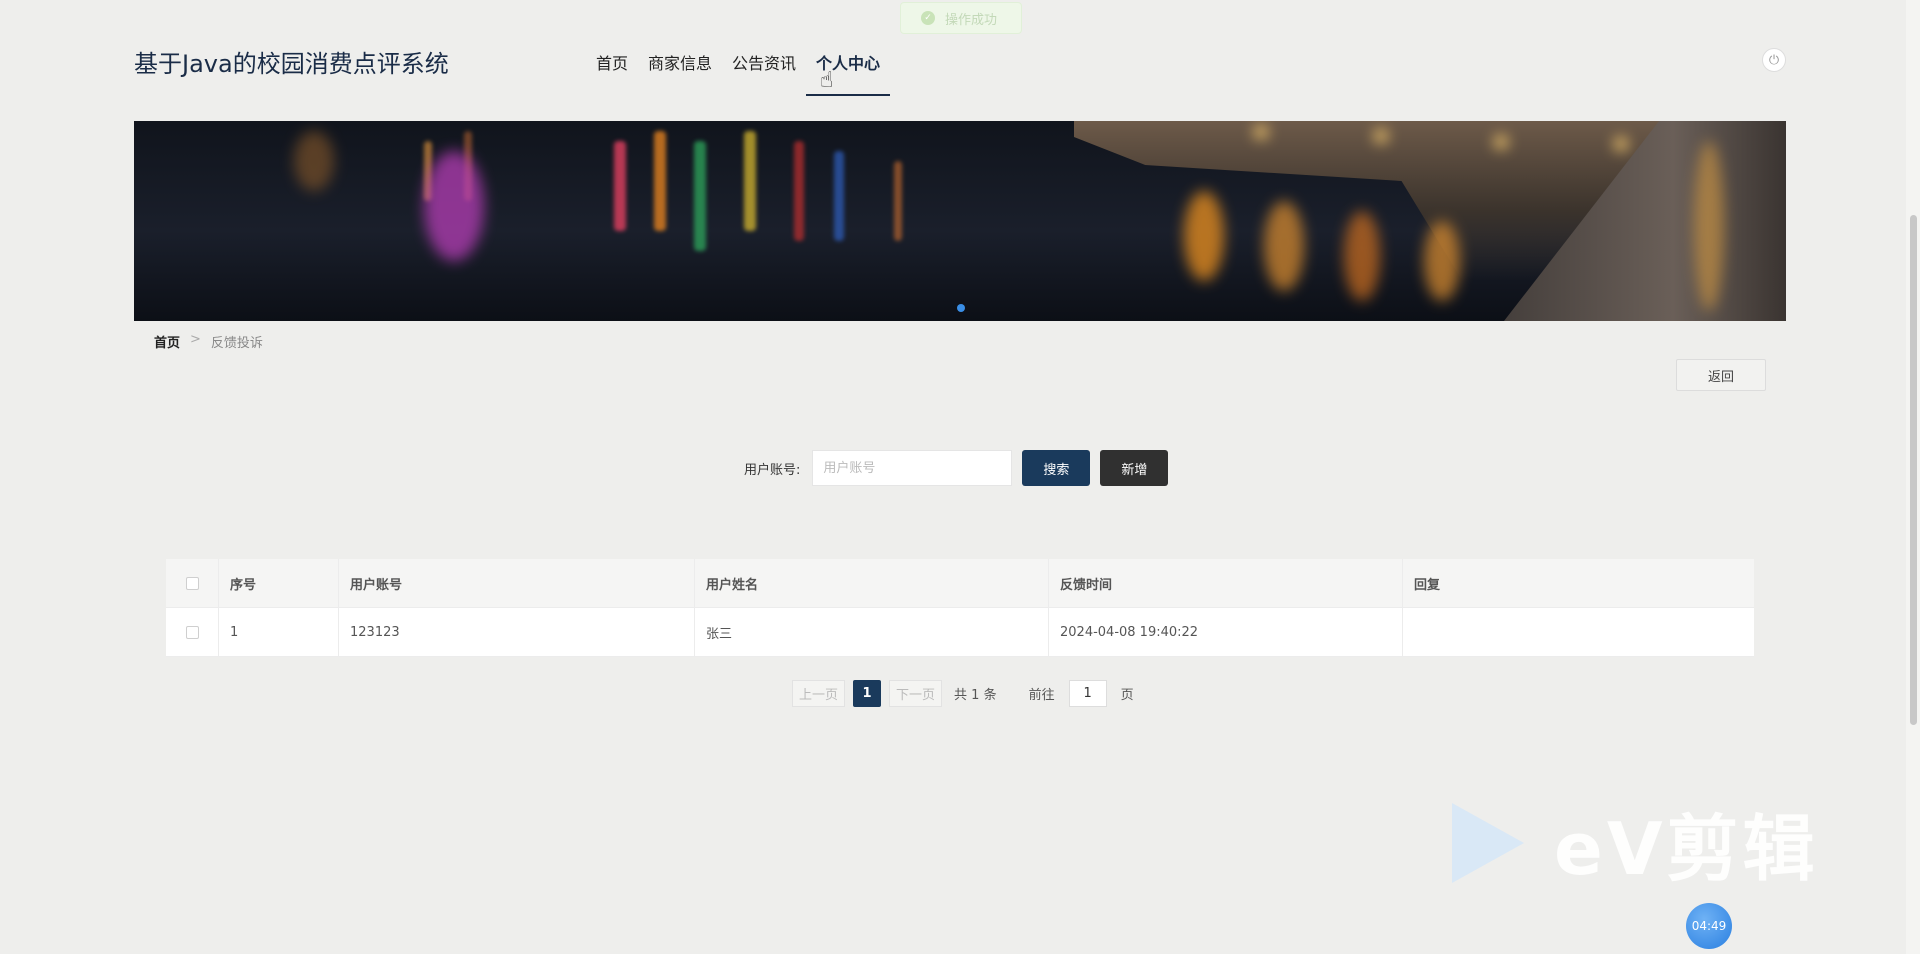  I want to click on pagination: 上一页 1 下一页 共 1 条 前往 页, so click(963, 693).